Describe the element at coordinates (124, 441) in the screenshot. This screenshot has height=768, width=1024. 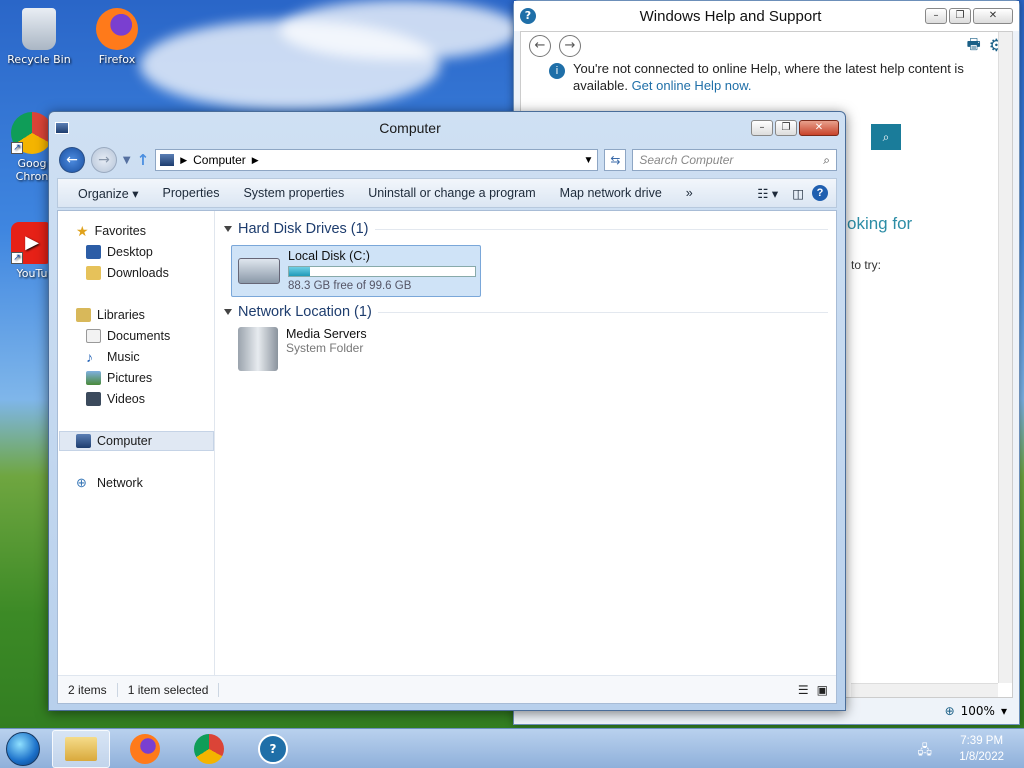
I see `nav-label: Computer` at that location.